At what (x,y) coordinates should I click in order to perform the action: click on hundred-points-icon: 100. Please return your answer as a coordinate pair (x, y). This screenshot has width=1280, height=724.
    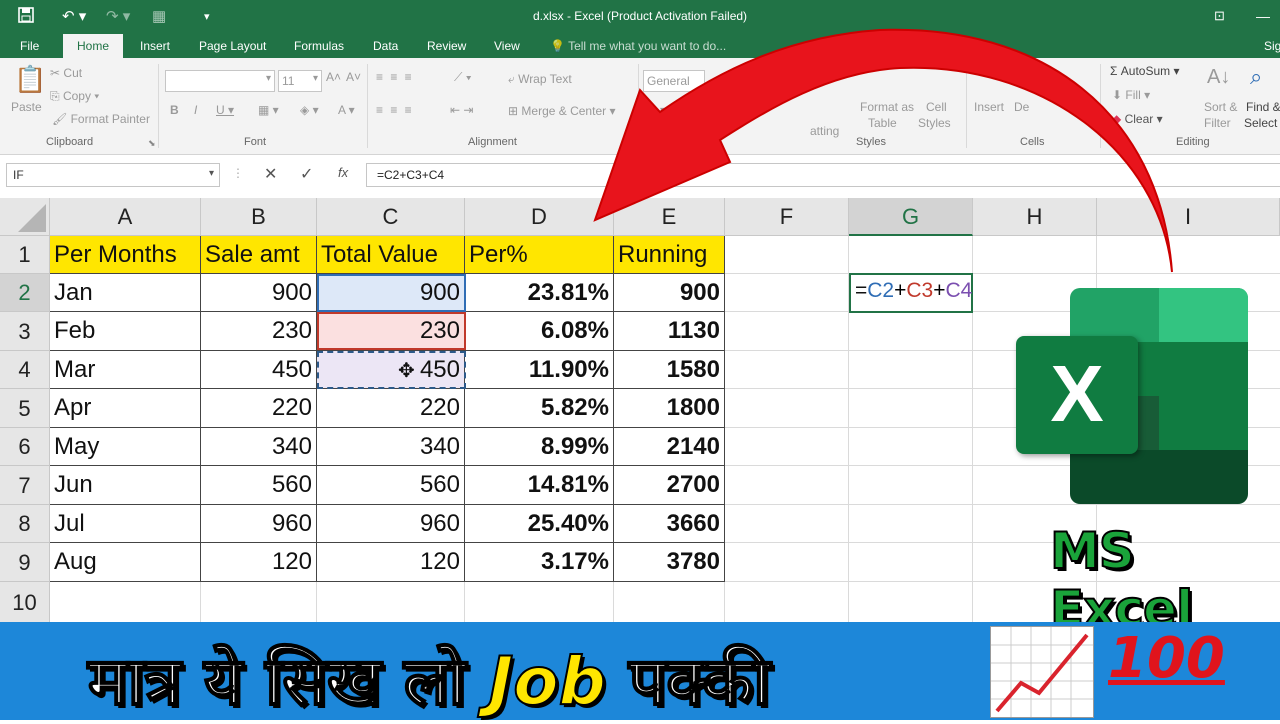
    Looking at the image, I should click on (1166, 658).